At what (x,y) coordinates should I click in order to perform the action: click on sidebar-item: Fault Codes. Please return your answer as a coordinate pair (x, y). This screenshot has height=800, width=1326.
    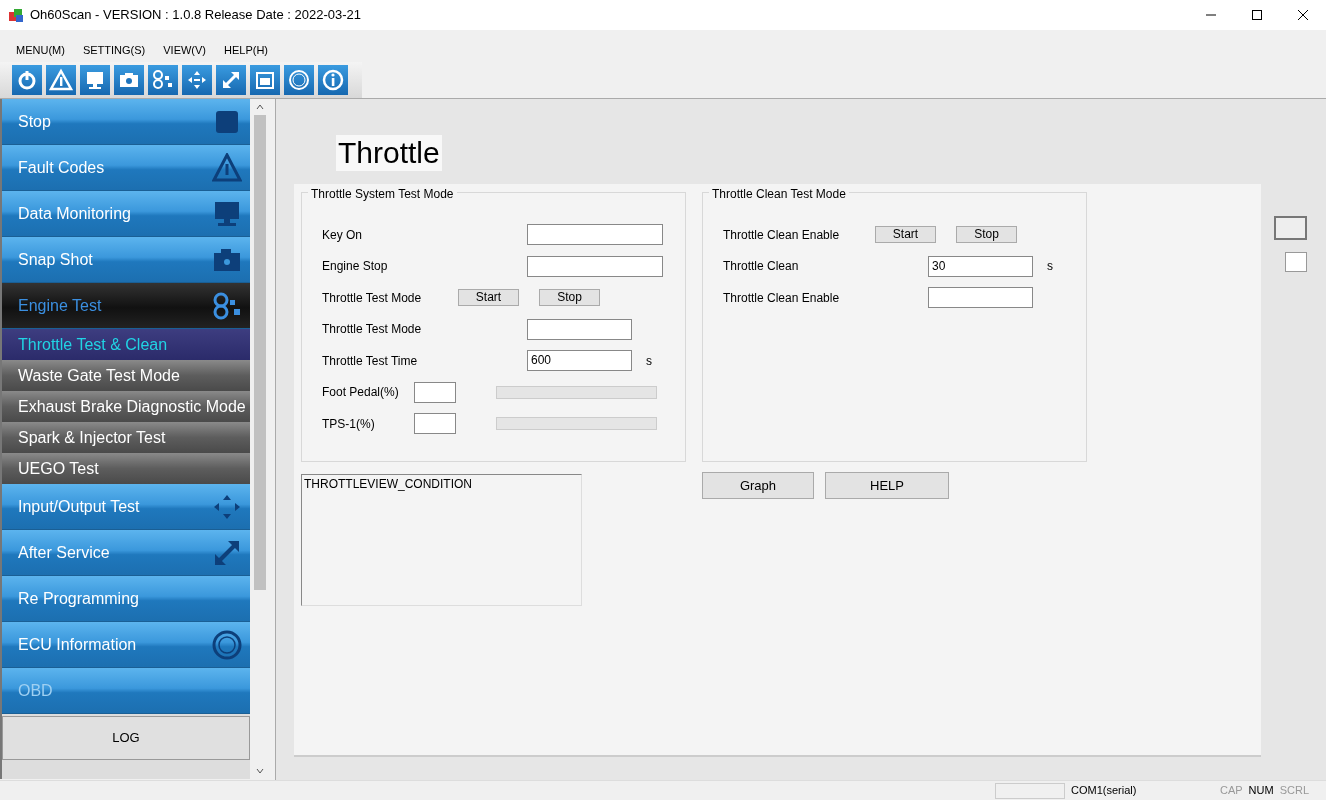
    Looking at the image, I should click on (126, 168).